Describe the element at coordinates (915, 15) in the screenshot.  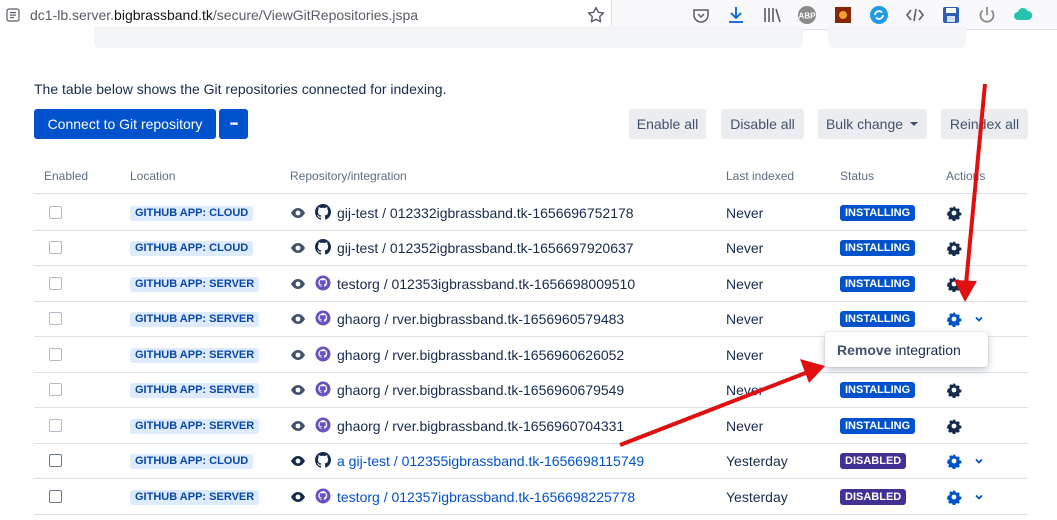
I see `devtools-icon` at that location.